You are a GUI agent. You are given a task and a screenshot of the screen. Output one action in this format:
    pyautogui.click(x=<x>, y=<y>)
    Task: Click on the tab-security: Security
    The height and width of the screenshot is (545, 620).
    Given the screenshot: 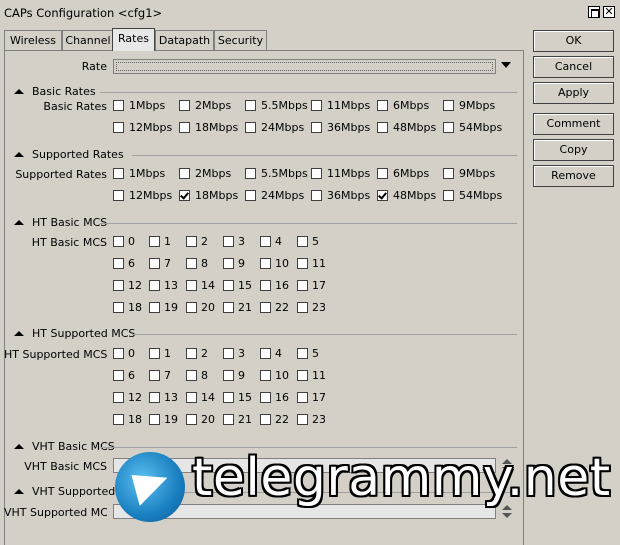 What is the action you would take?
    pyautogui.click(x=240, y=40)
    